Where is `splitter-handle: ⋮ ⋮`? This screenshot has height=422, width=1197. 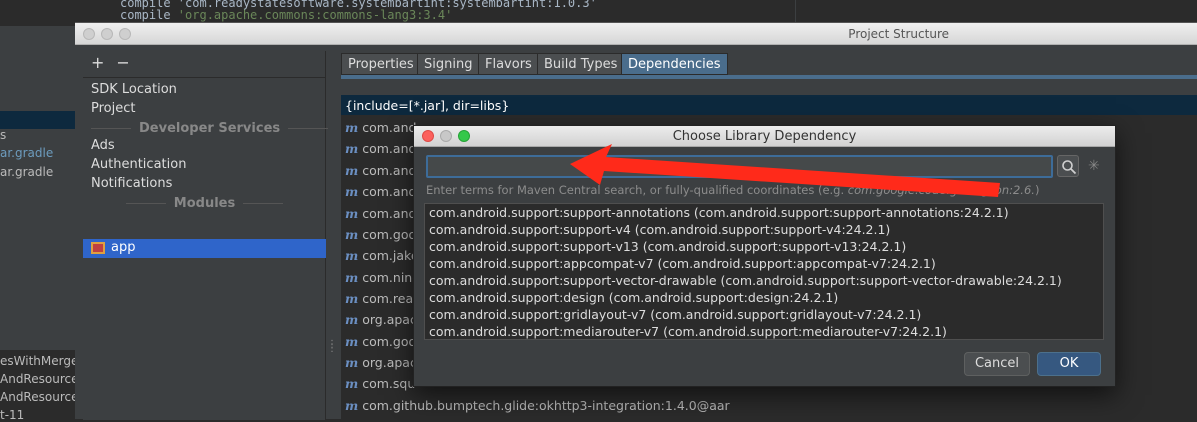 splitter-handle: ⋮ ⋮ is located at coordinates (332, 347).